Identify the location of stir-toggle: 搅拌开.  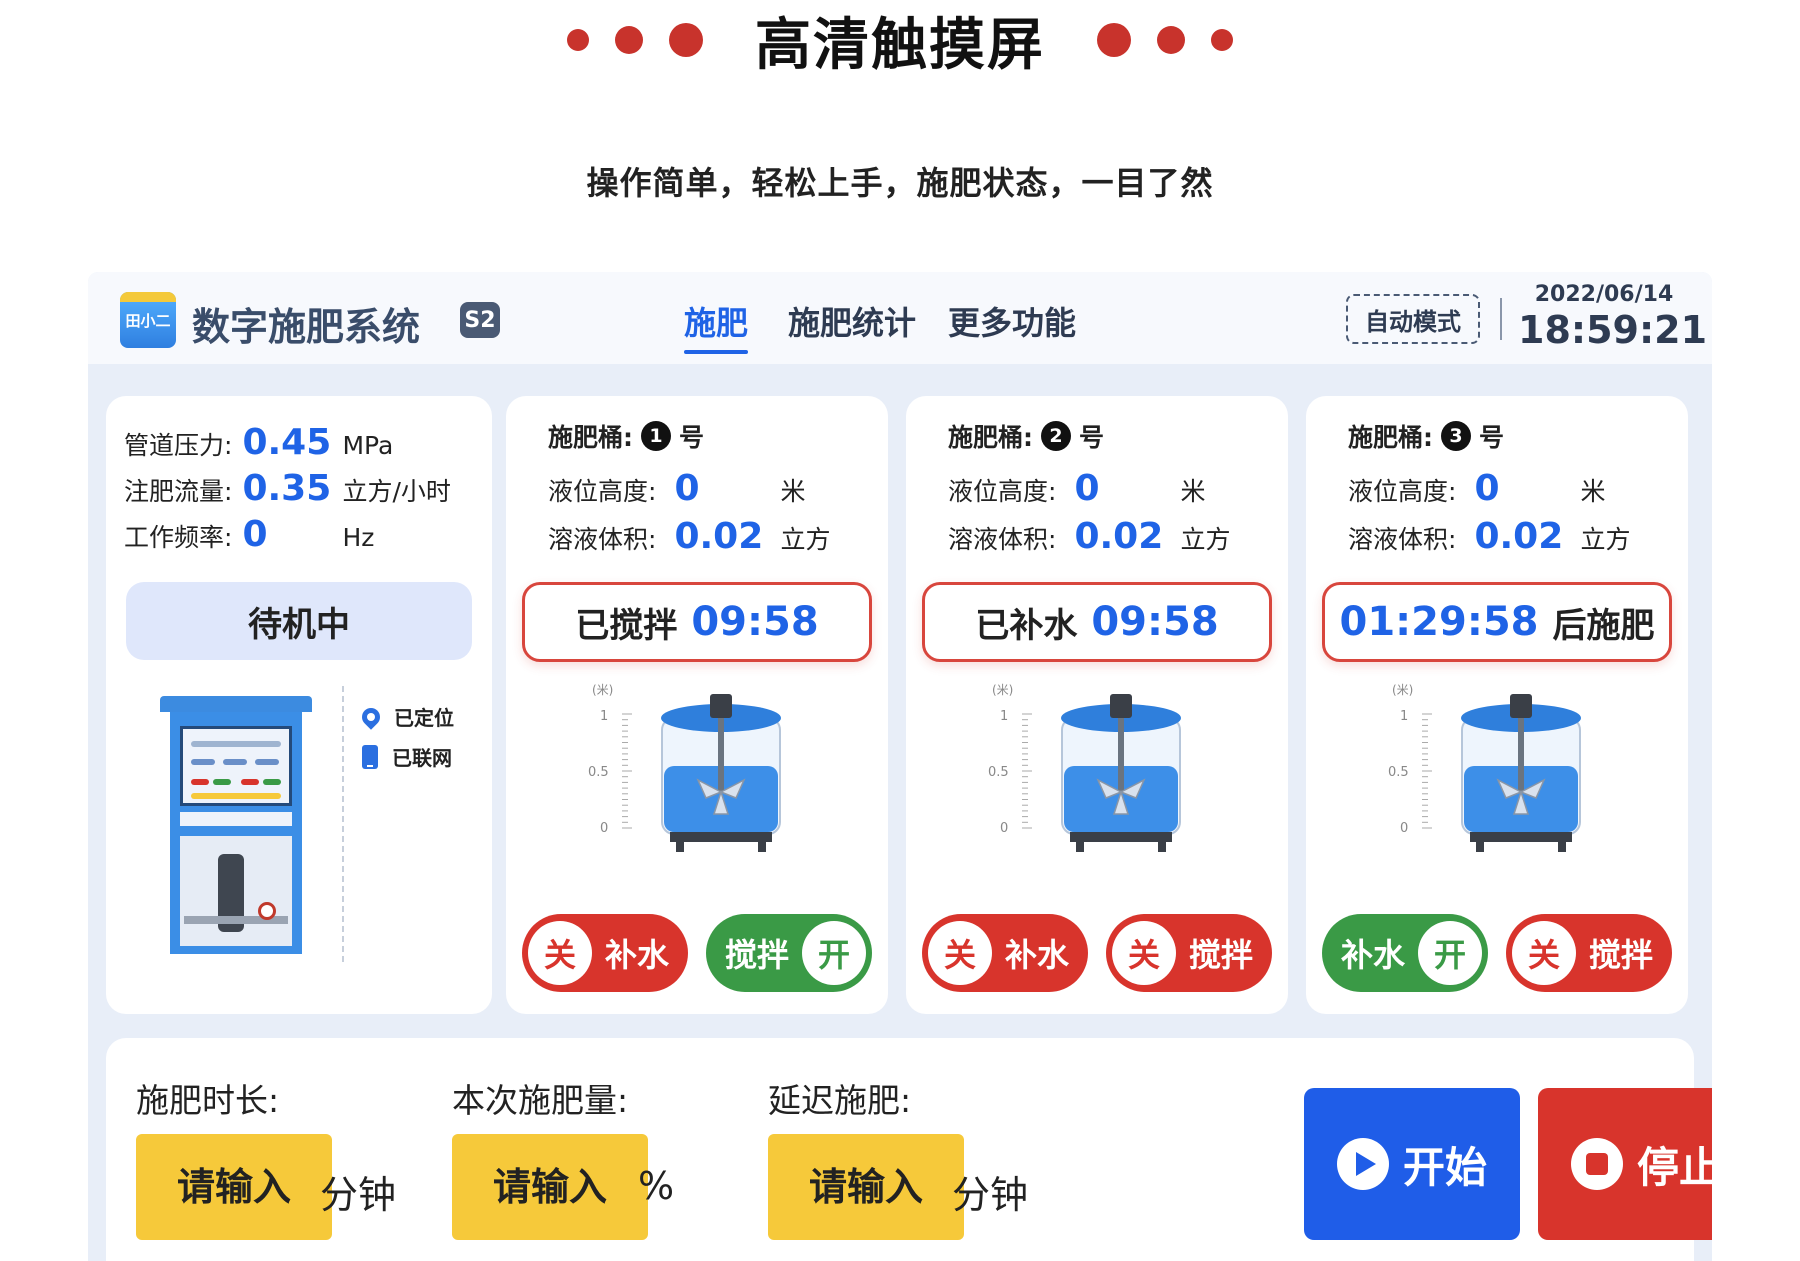
(789, 953).